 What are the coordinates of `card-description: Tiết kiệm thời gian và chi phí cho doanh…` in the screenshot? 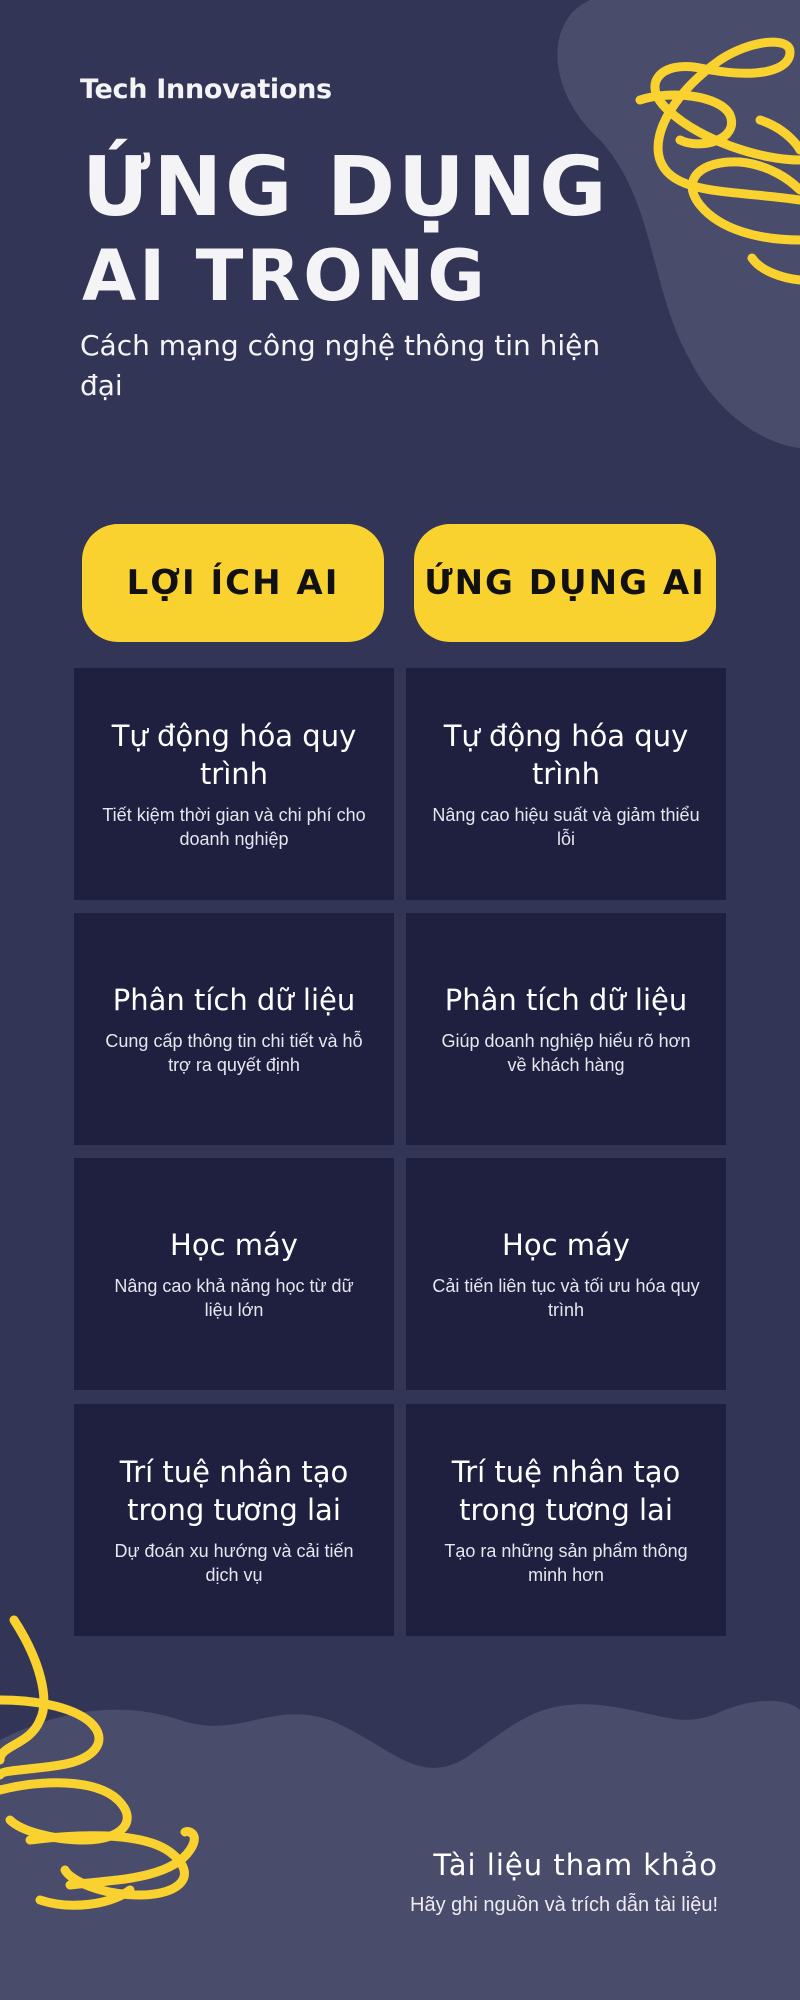 It's located at (234, 827).